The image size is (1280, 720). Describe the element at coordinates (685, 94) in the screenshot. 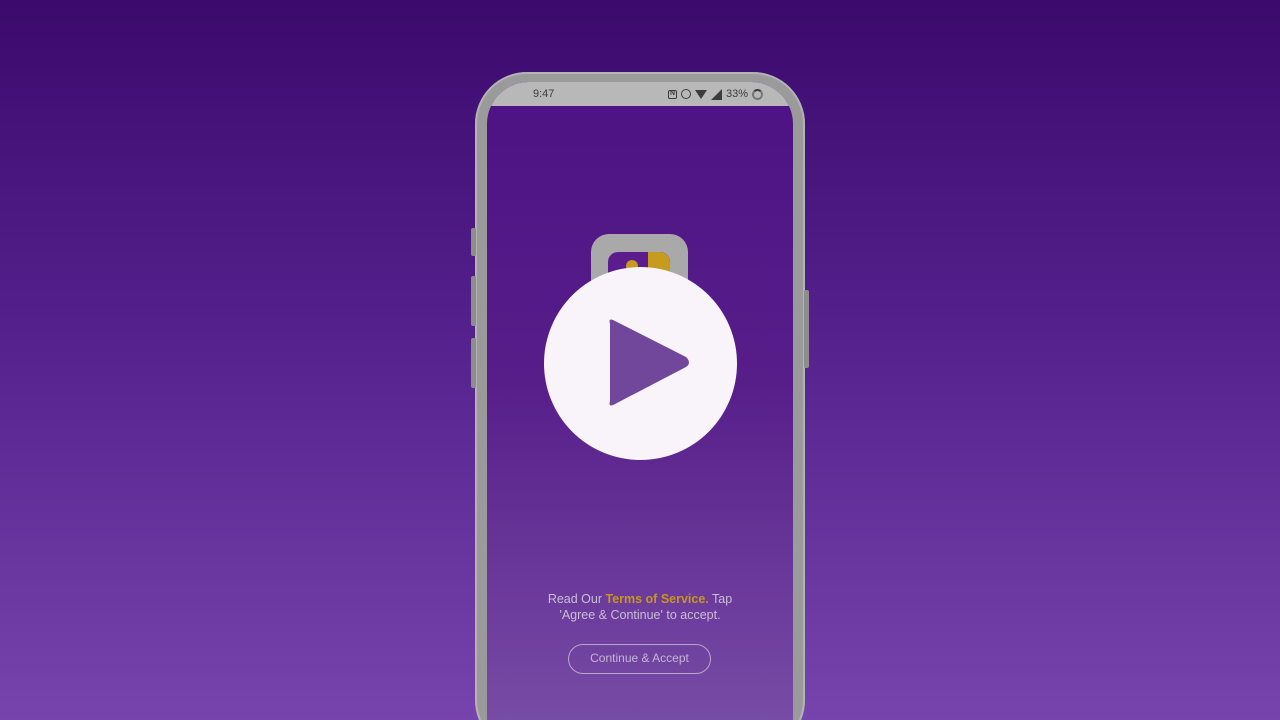

I see `alarm-icon` at that location.